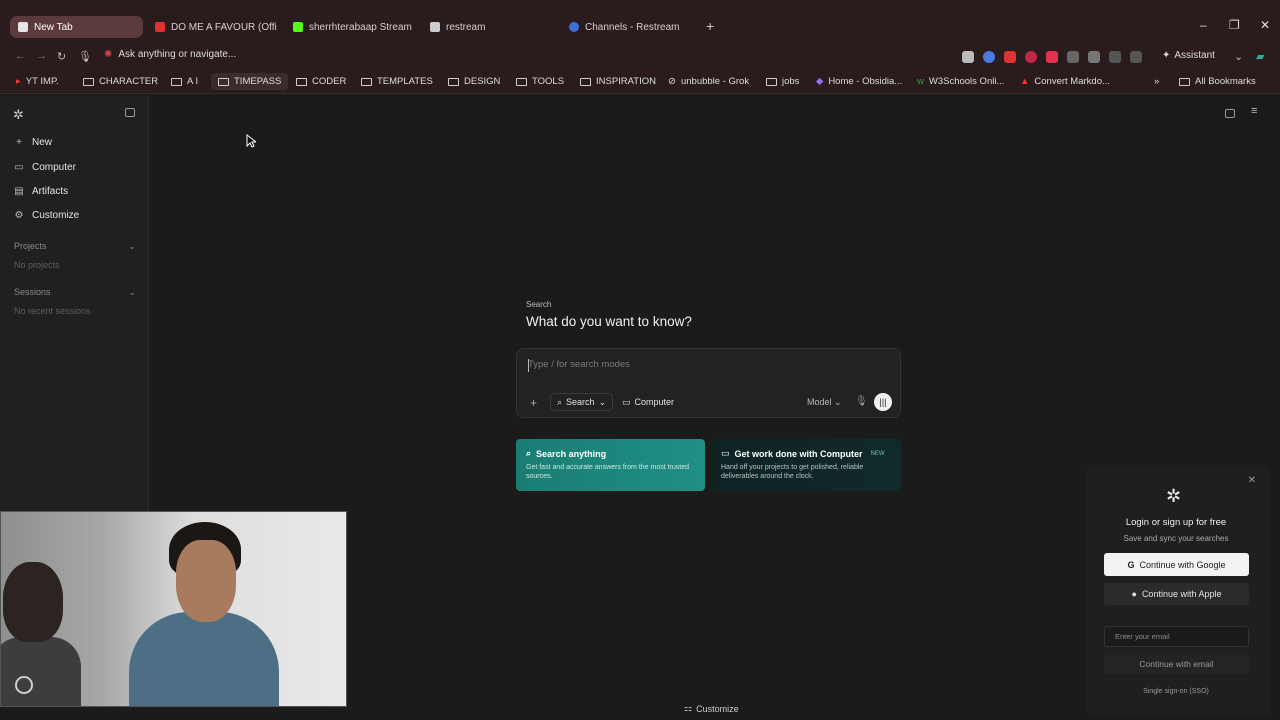 The height and width of the screenshot is (720, 1280). I want to click on microphone-icon: 🎙, so click(861, 401).